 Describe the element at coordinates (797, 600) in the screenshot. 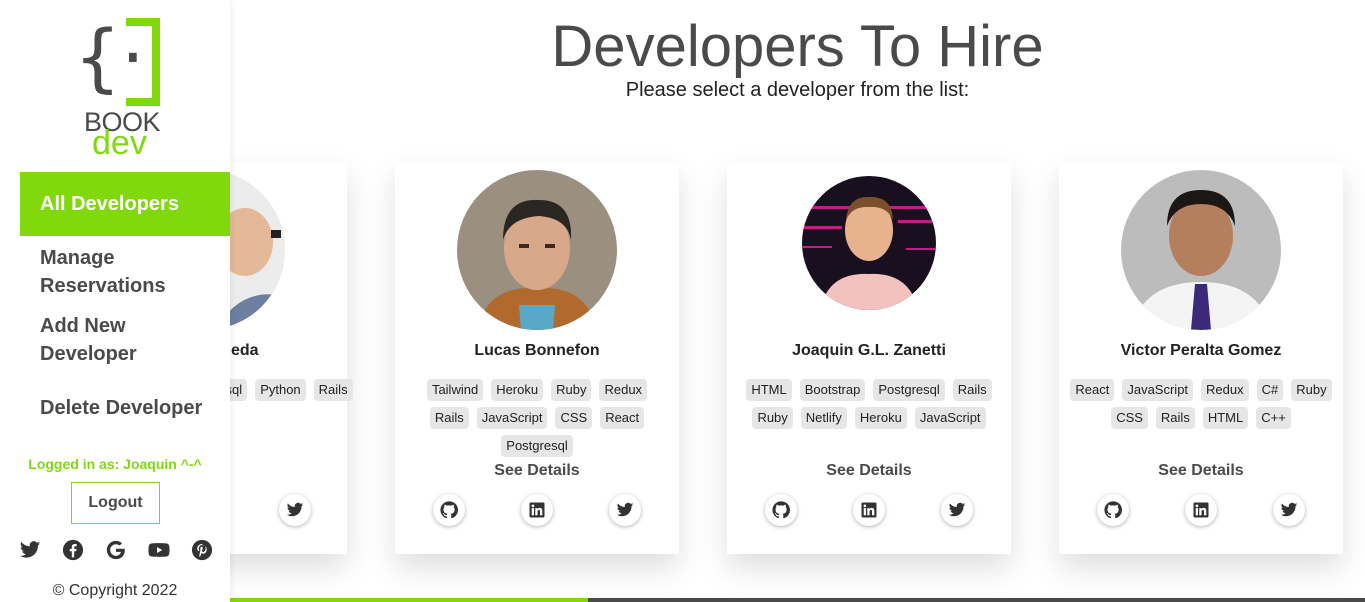

I see `carousel-progress-bar` at that location.